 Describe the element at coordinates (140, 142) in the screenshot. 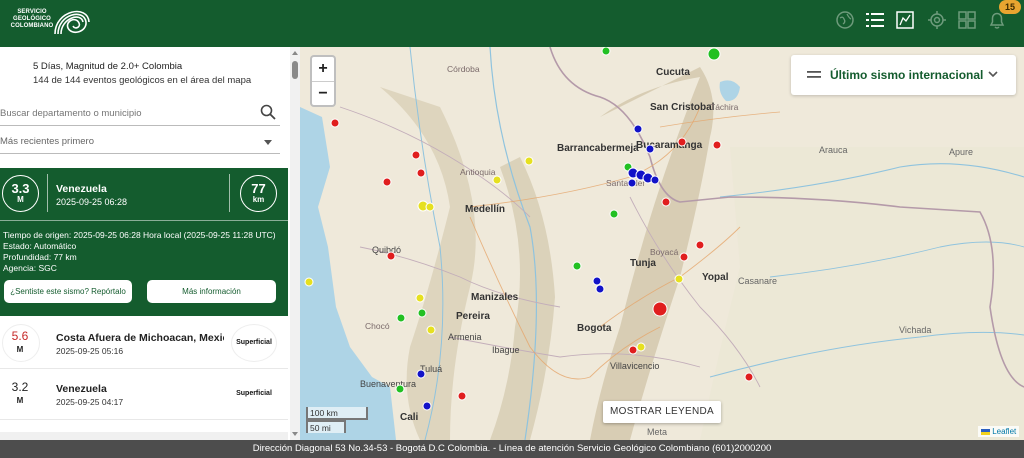

I see `sort-select: Más recientes primero` at that location.